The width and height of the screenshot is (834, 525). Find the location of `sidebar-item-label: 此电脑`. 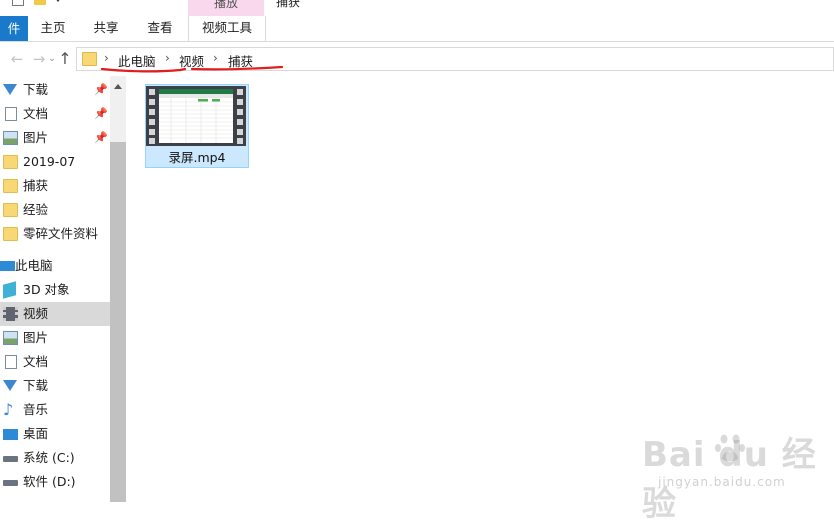

sidebar-item-label: 此电脑 is located at coordinates (34, 265).